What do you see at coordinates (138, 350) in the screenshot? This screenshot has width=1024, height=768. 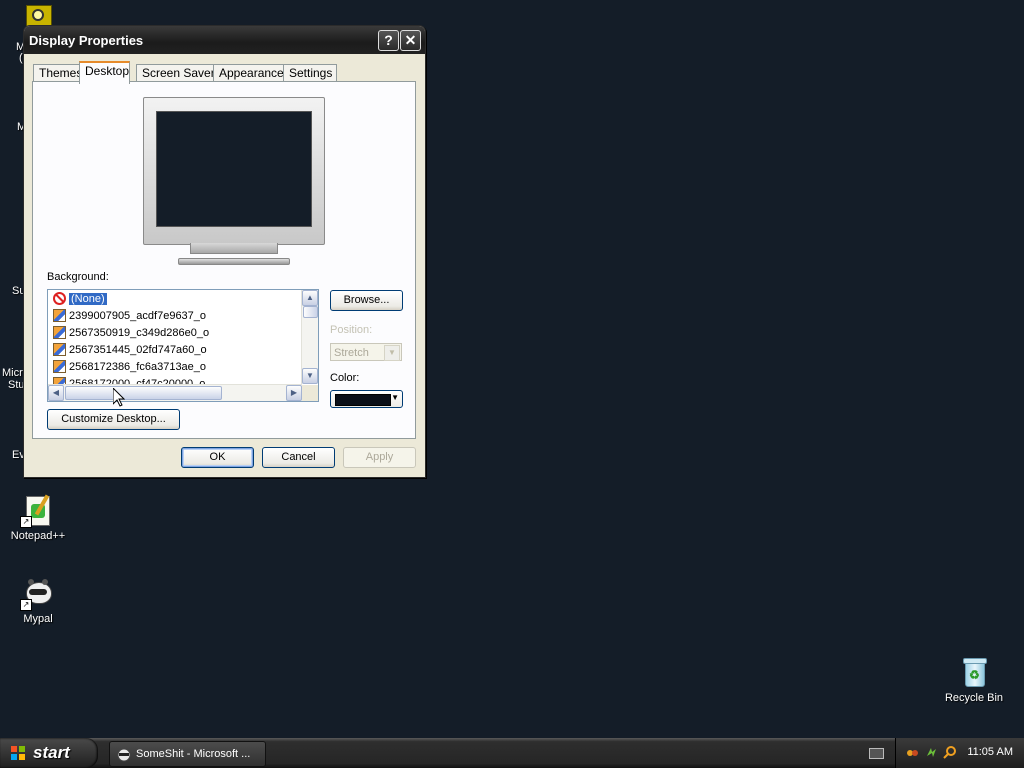 I see `list-item-label: 2567351445_02fd747a60_o` at bounding box center [138, 350].